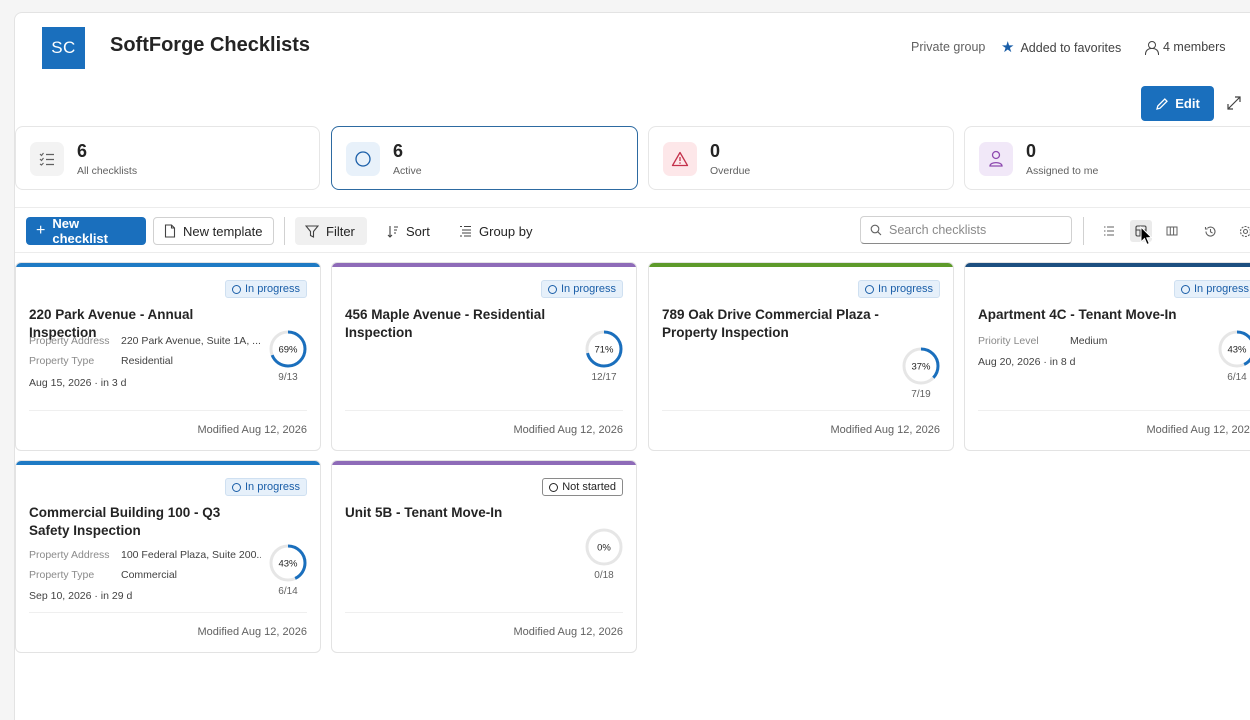  Describe the element at coordinates (730, 171) in the screenshot. I see `stat-label: Overdue` at that location.